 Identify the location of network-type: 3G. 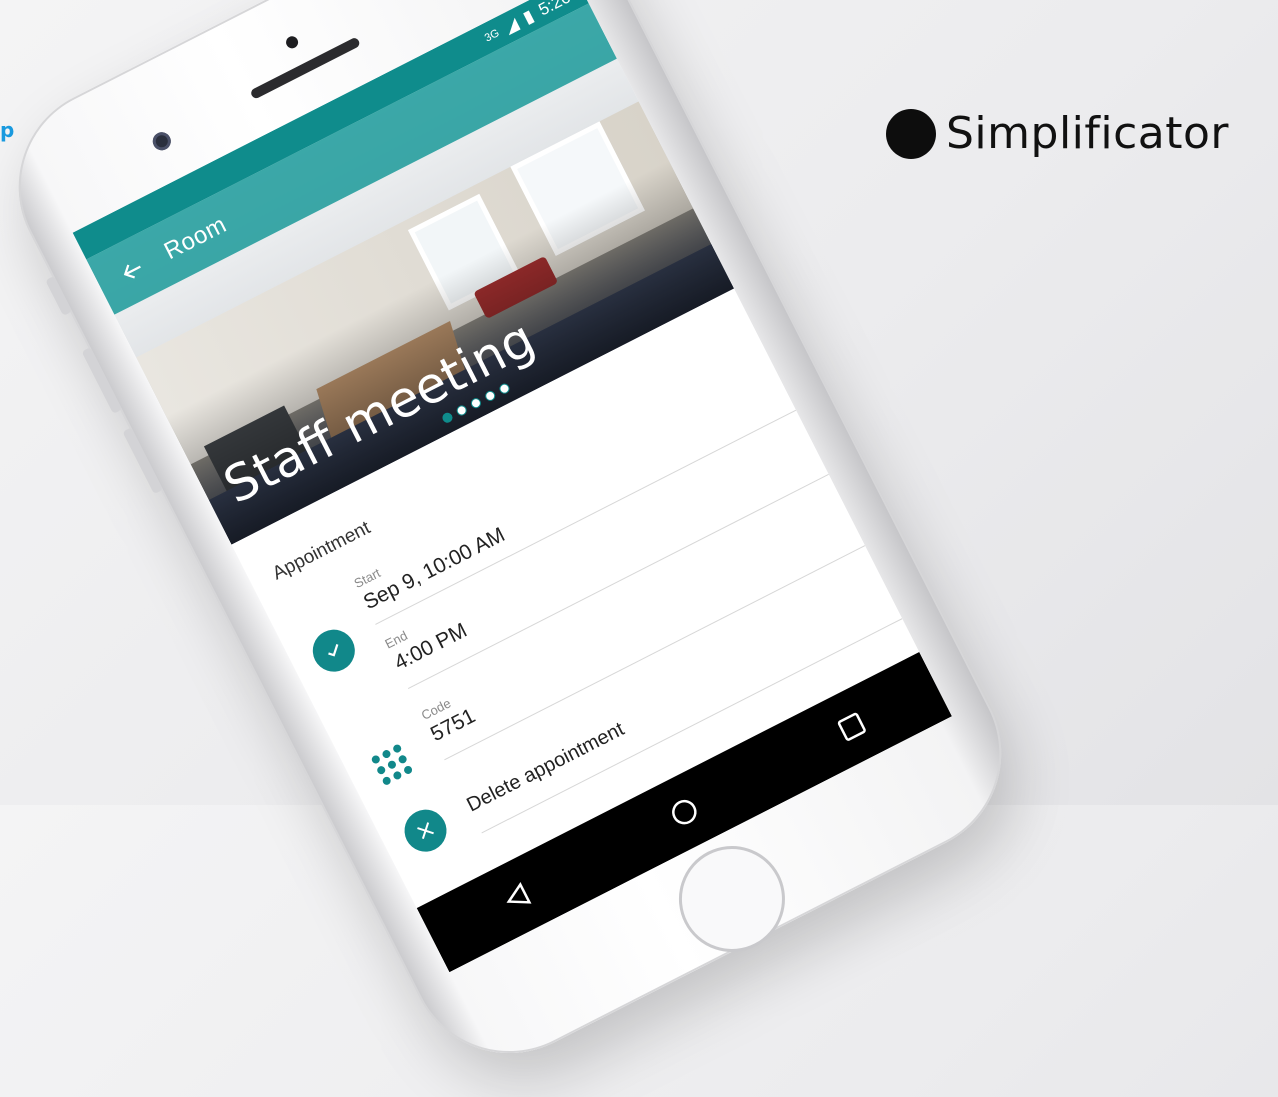
(492, 36).